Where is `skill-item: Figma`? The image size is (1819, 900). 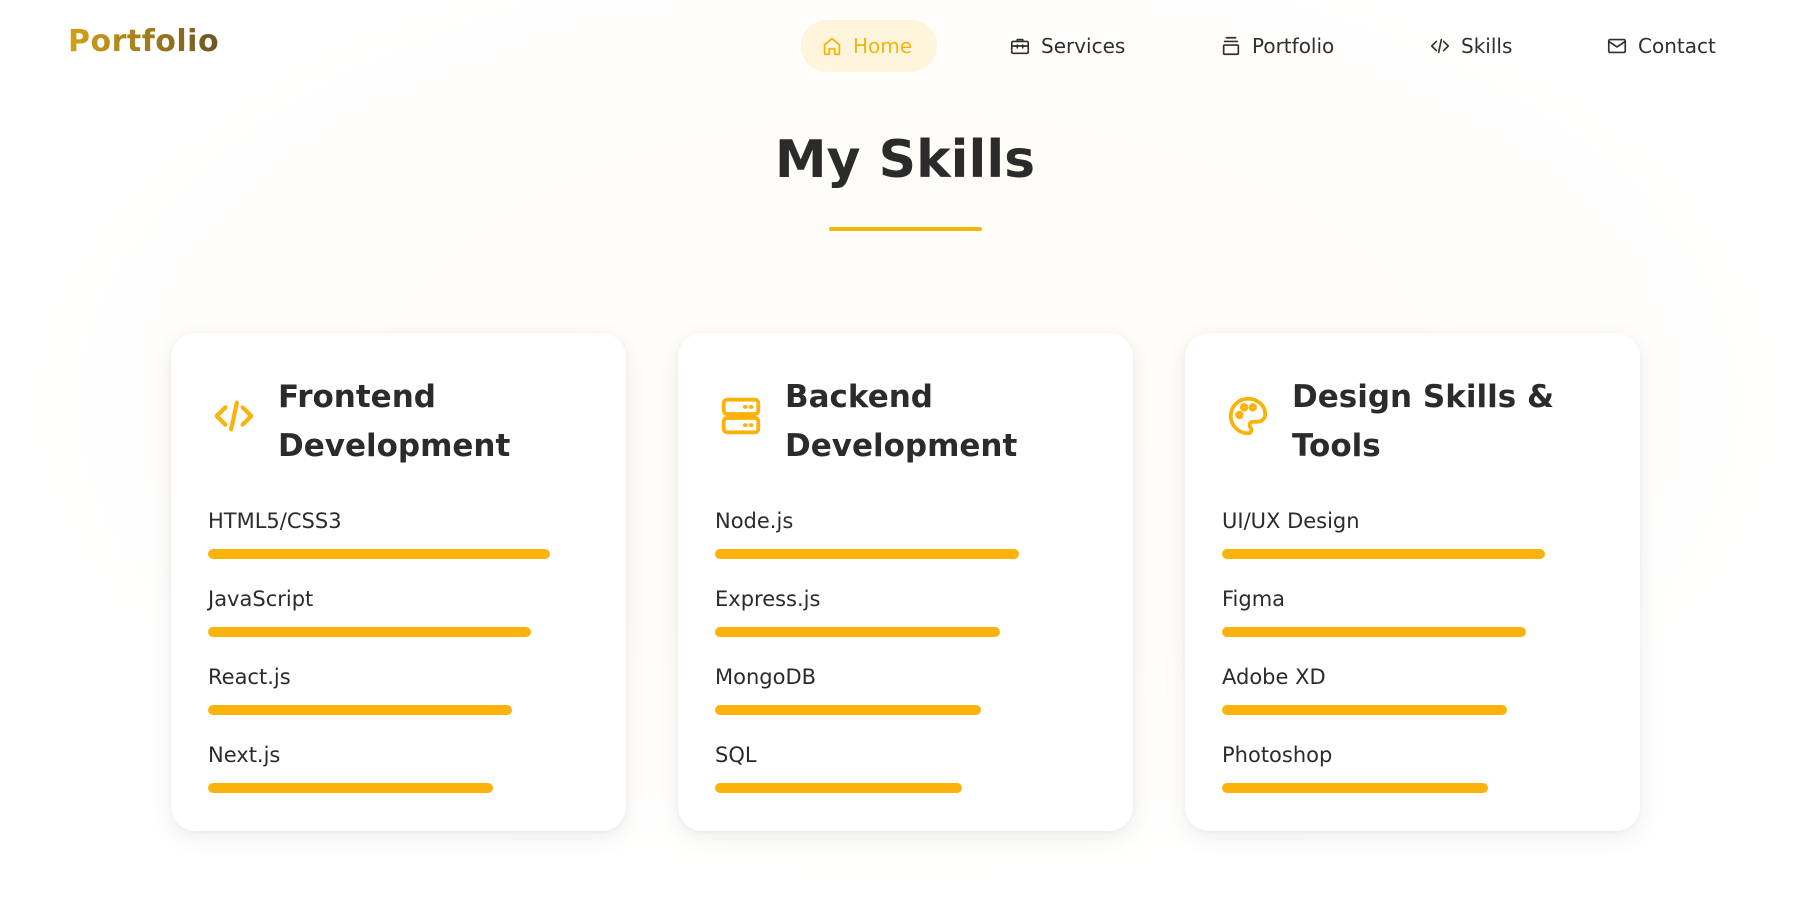
skill-item: Figma is located at coordinates (1412, 617).